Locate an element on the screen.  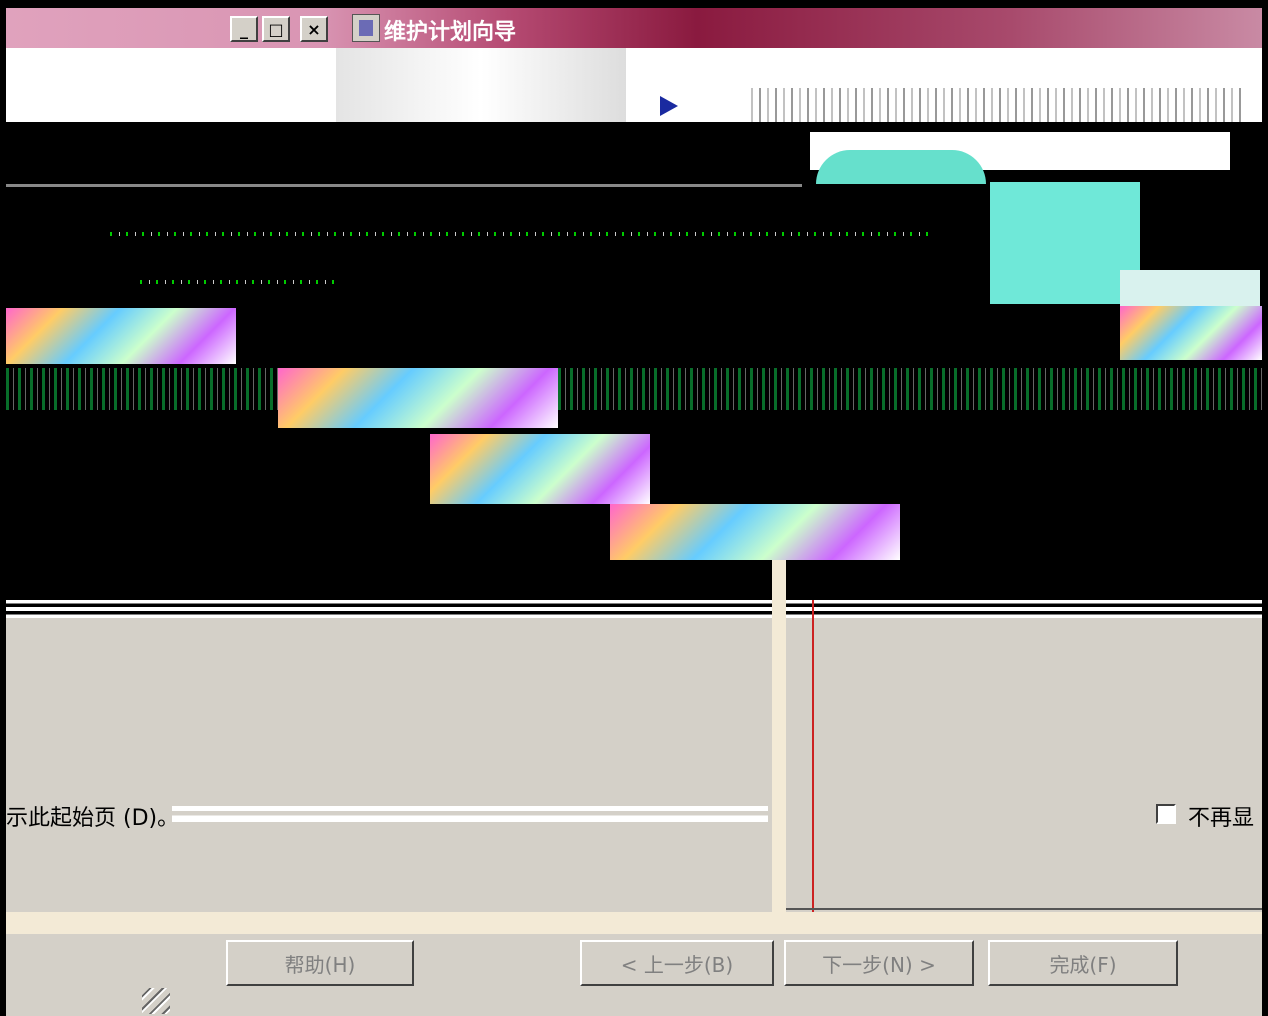
panel-divider is located at coordinates (779, 738).